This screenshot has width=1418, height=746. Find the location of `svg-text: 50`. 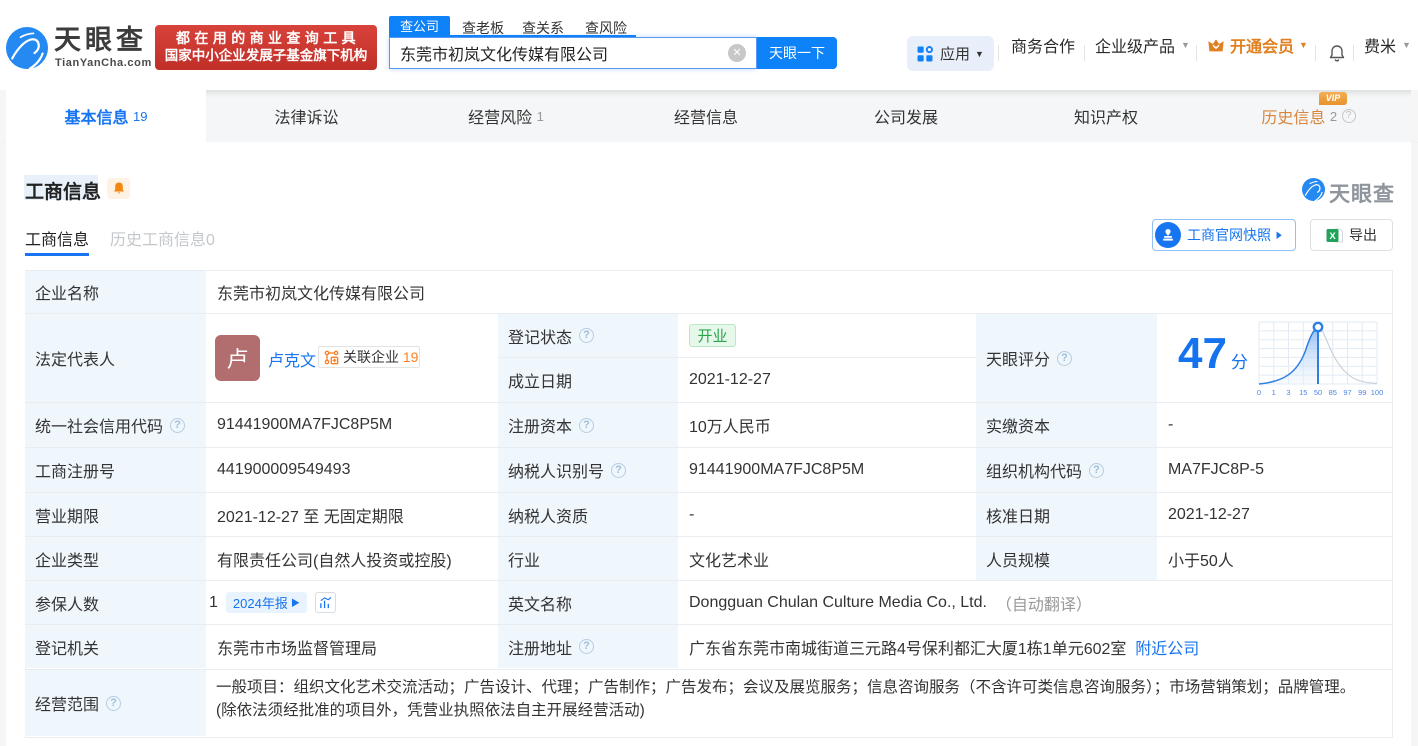

svg-text: 50 is located at coordinates (1318, 392).